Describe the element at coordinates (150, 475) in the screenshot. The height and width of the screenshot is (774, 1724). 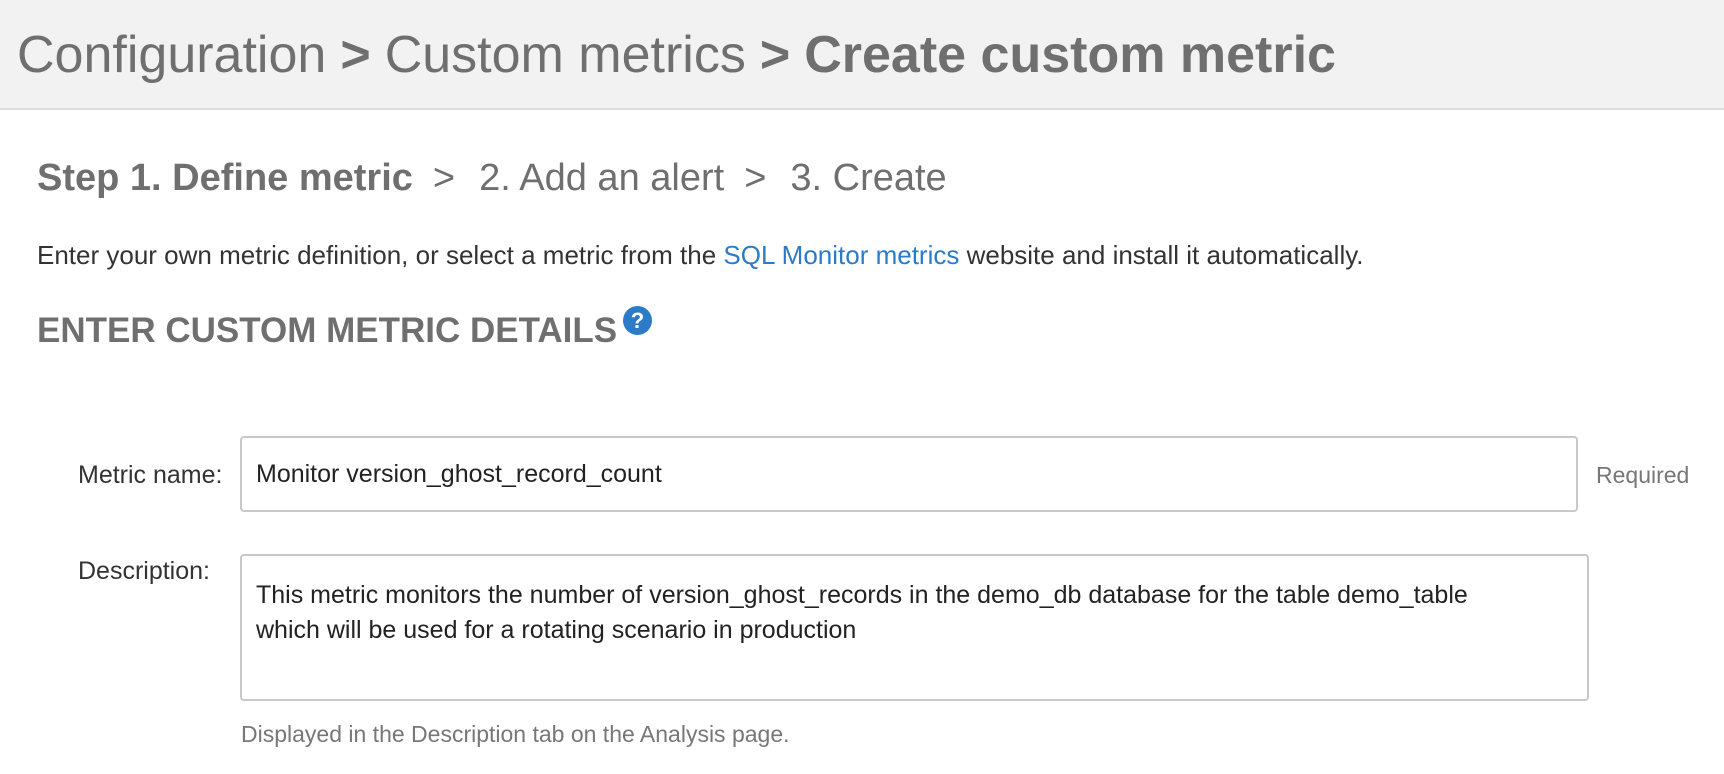
I see `metric-name-label: Metric name:` at that location.